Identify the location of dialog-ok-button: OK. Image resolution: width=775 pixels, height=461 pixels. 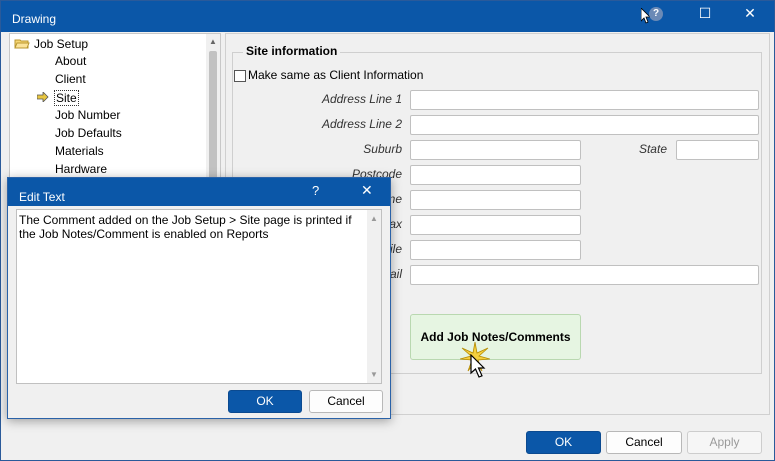
(265, 401).